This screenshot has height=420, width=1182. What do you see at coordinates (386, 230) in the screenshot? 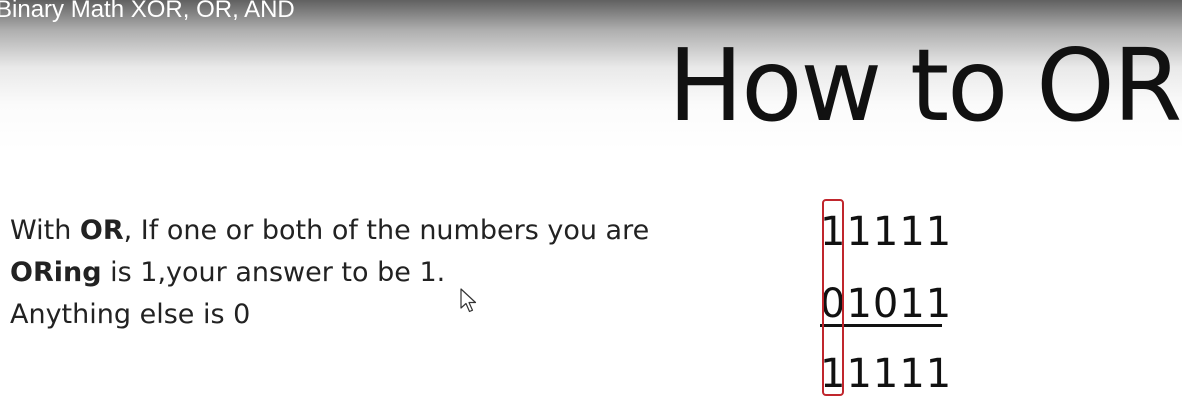
I see `explanation-line-1-suffix: , If one or both of the numbers you are` at bounding box center [386, 230].